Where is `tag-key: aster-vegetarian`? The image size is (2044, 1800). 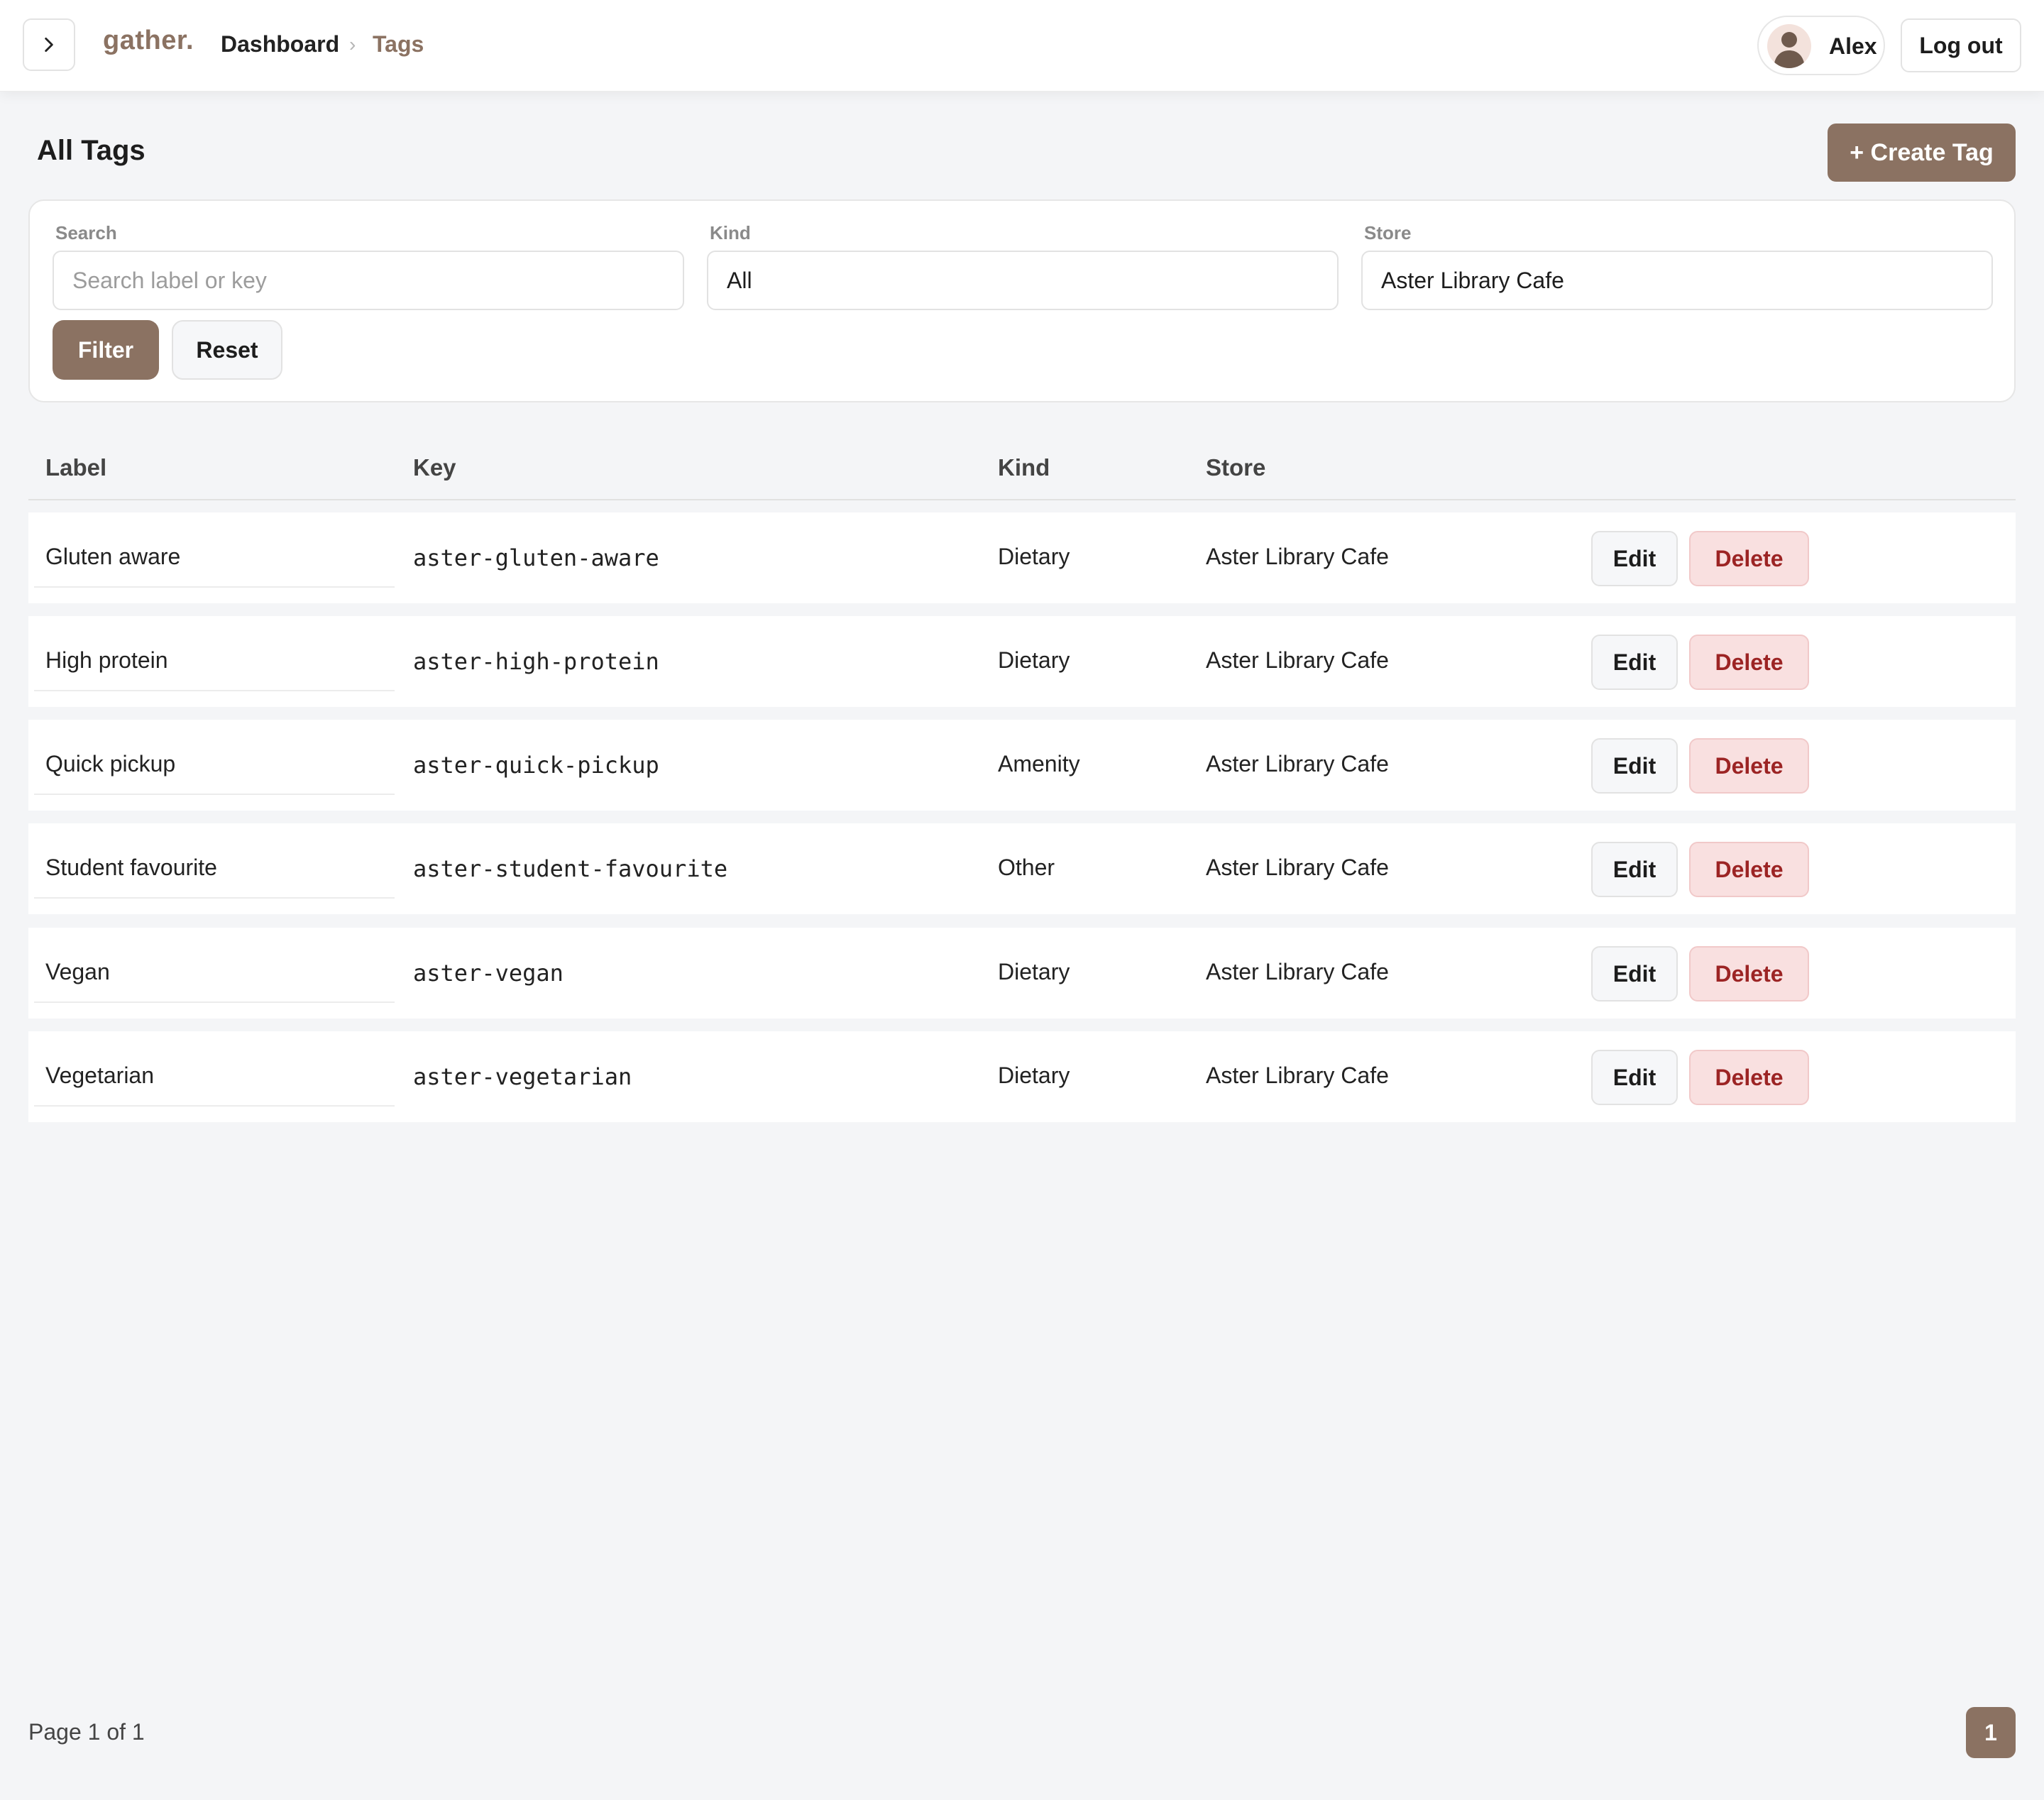 tag-key: aster-vegetarian is located at coordinates (522, 1076).